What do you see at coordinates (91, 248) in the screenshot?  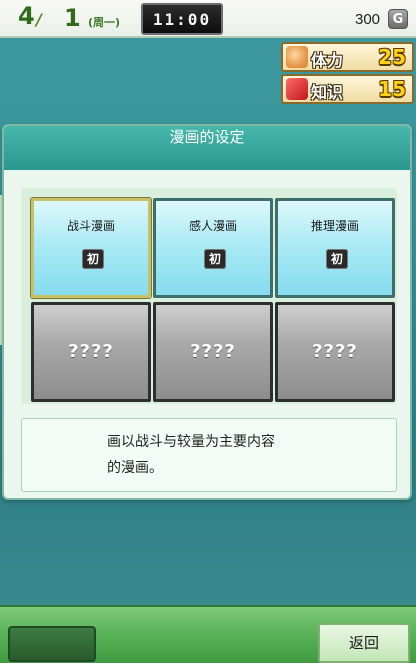 I see `genre-card-battle: 战斗漫画 初` at bounding box center [91, 248].